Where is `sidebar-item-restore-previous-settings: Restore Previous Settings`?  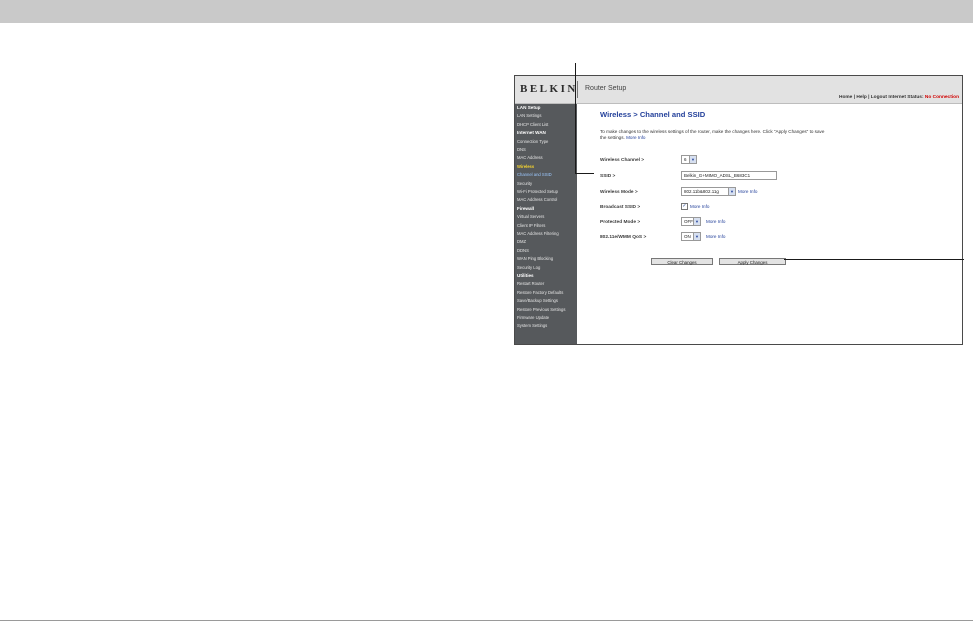 sidebar-item-restore-previous-settings: Restore Previous Settings is located at coordinates (541, 309).